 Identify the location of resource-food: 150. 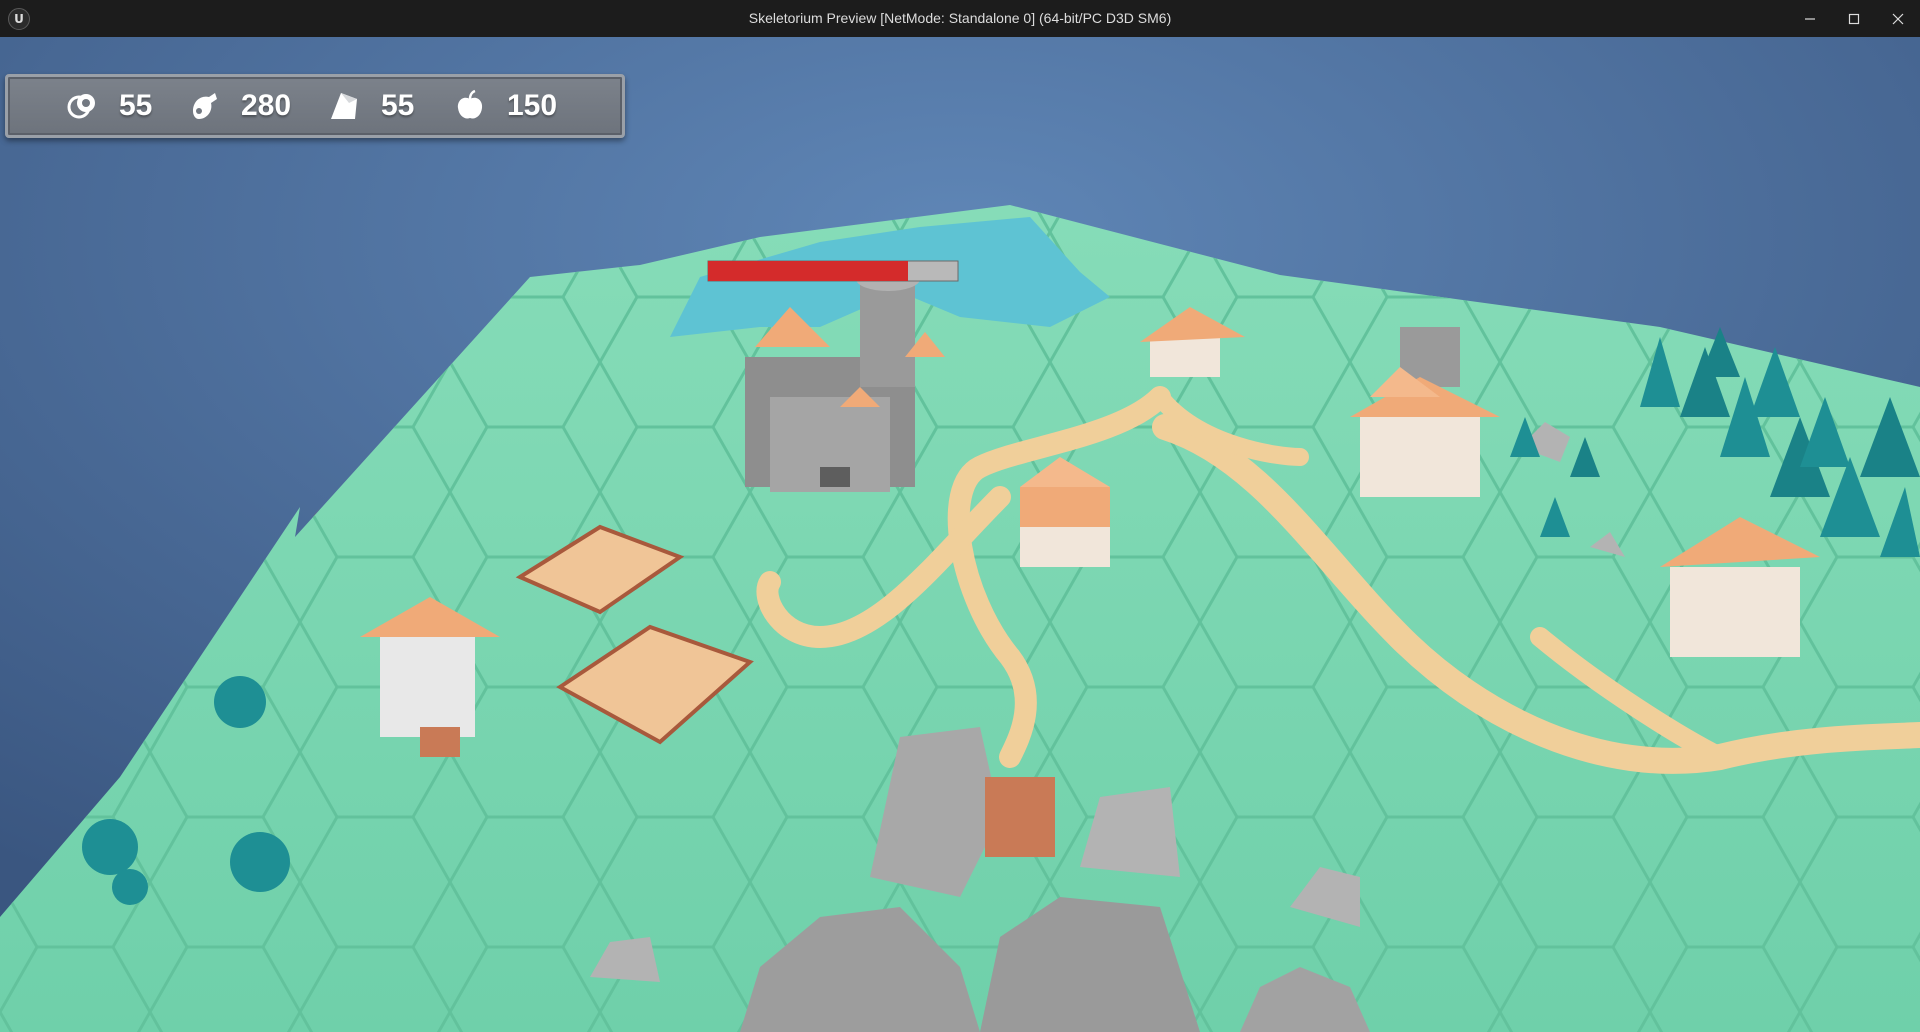
(505, 106).